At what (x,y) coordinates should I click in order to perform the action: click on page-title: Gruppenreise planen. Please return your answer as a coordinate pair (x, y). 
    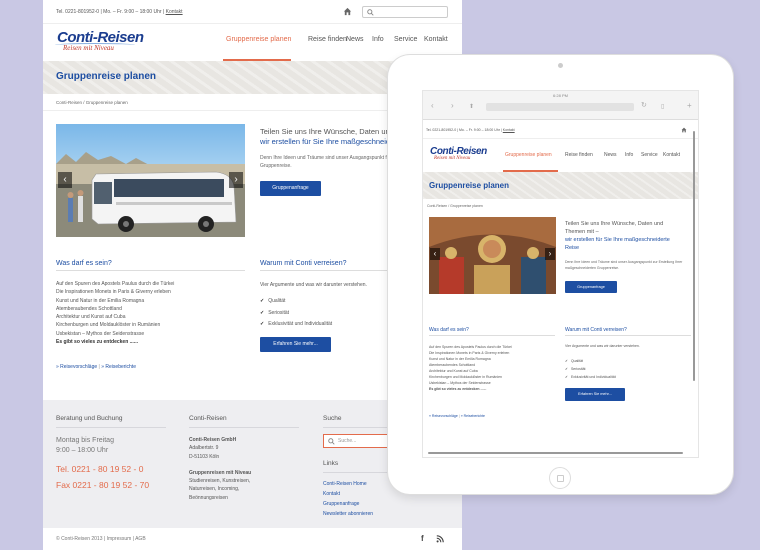
    Looking at the image, I should click on (469, 185).